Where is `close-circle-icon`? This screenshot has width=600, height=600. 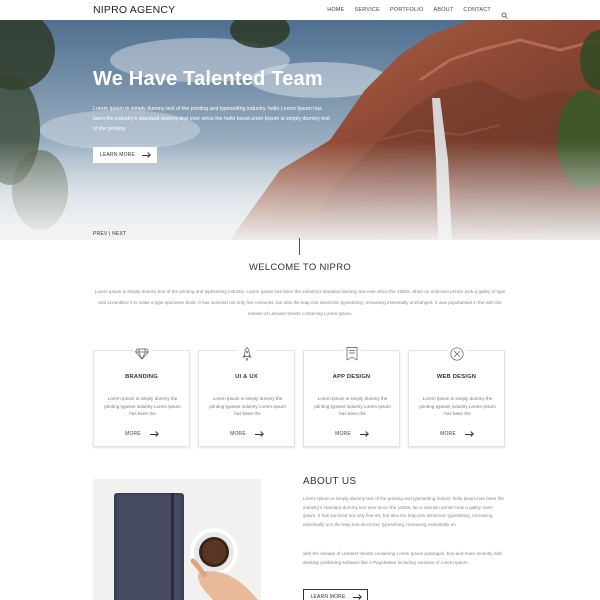
close-circle-icon is located at coordinates (456, 354).